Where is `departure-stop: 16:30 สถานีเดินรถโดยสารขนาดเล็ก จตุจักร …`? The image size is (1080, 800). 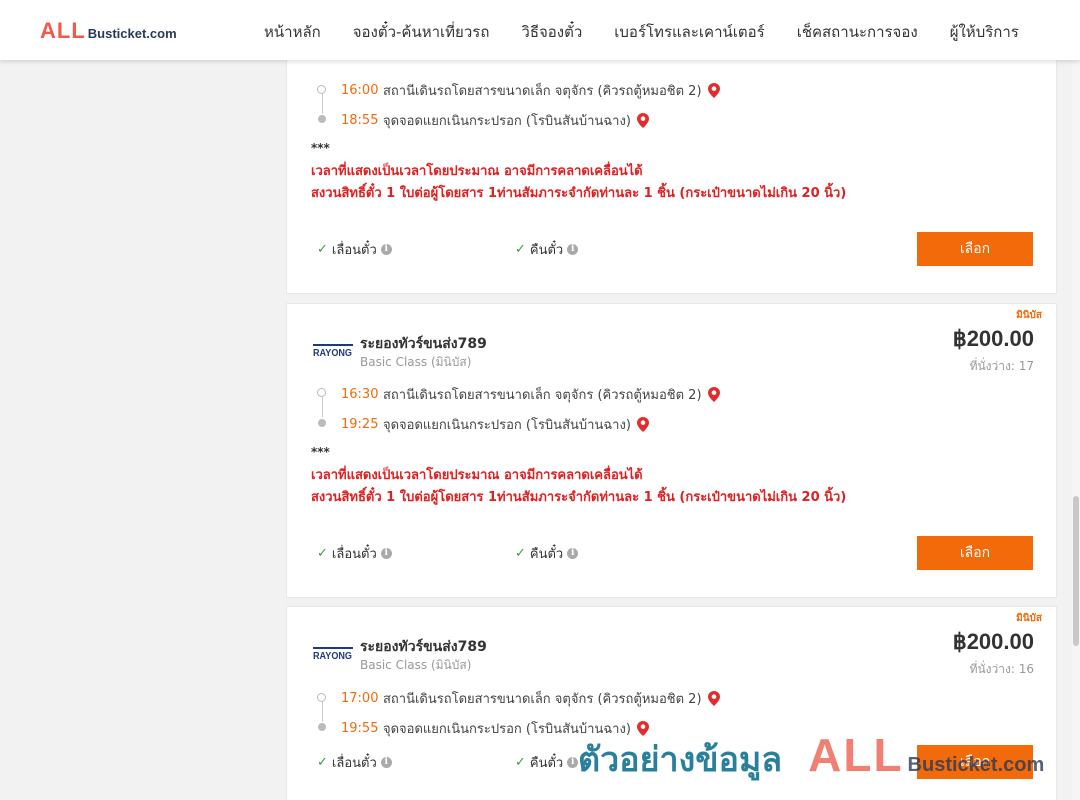
departure-stop: 16:30 สถานีเดินรถโดยสารขนาดเล็ก จตุจักร … is located at coordinates (530, 394).